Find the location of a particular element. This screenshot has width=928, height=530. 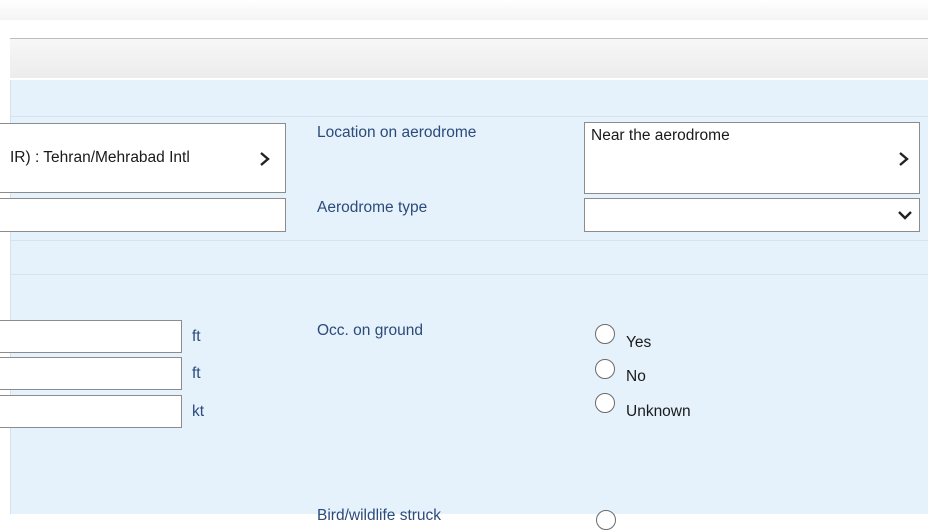

location-value: Near the aerodrome is located at coordinates (660, 135).